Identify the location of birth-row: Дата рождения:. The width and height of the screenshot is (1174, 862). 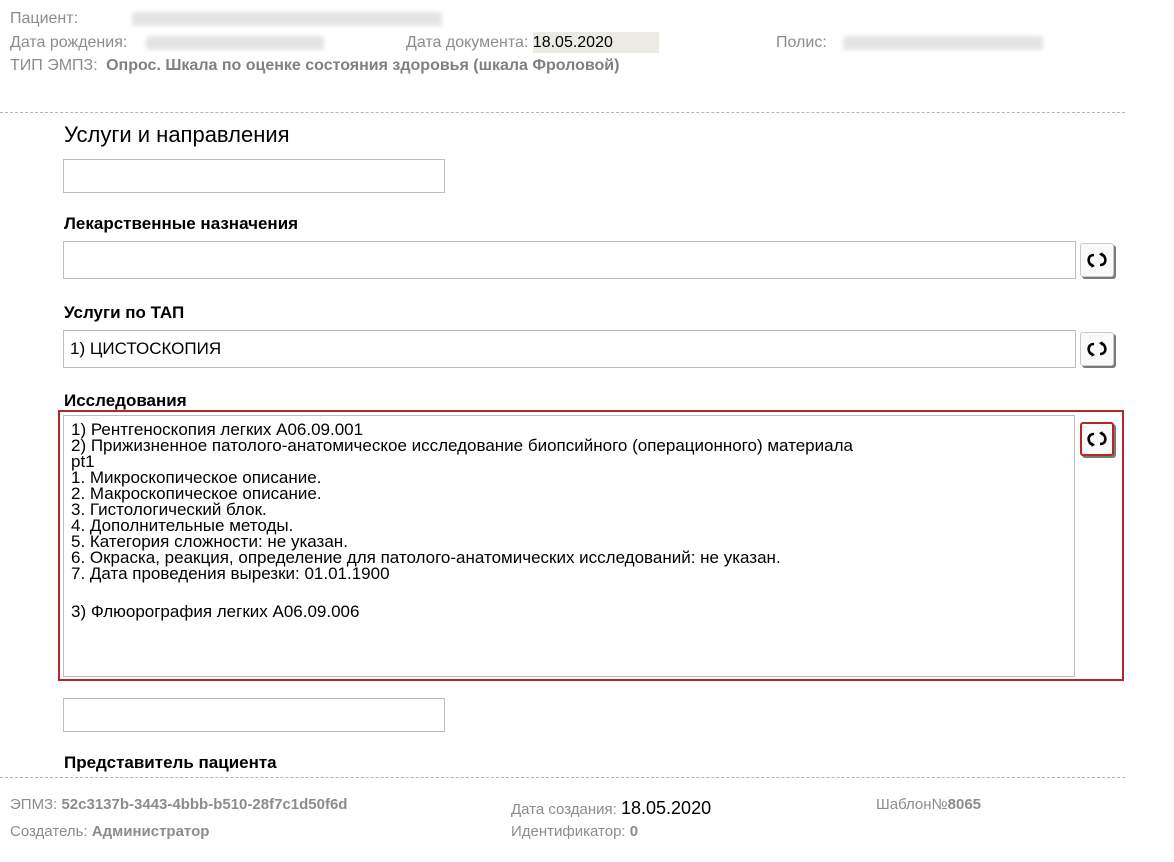
(167, 43).